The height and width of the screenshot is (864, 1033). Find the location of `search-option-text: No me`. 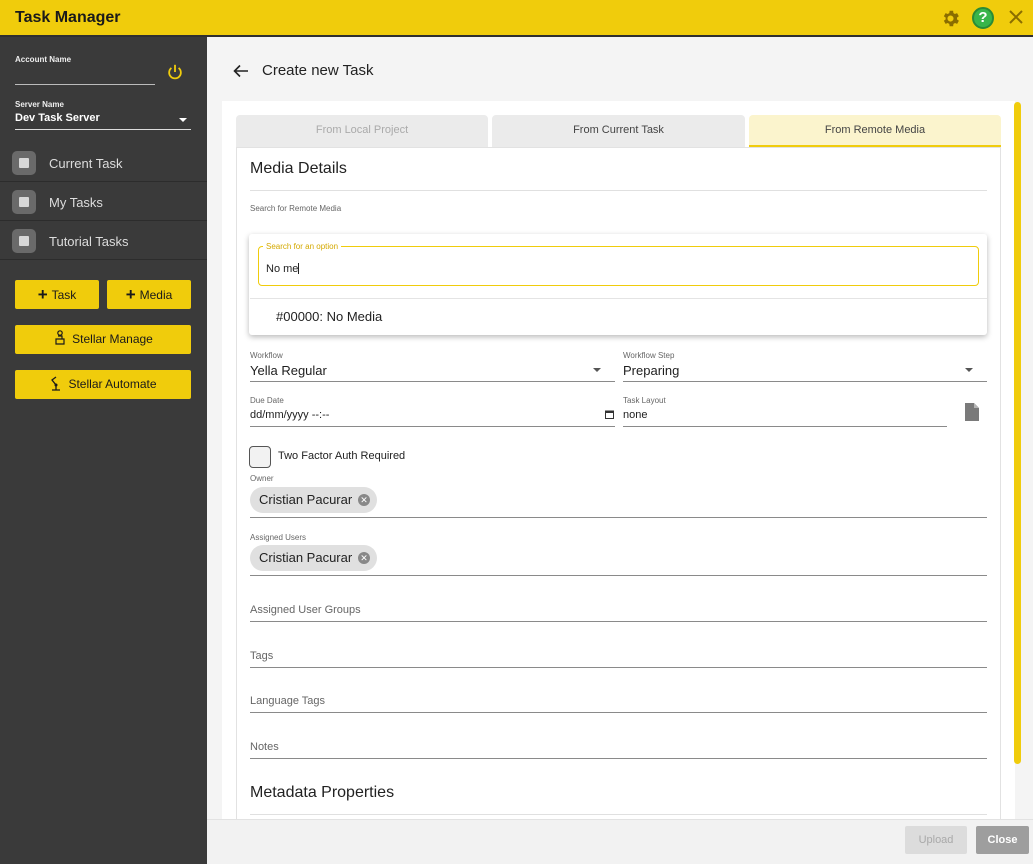

search-option-text: No me is located at coordinates (282, 269).